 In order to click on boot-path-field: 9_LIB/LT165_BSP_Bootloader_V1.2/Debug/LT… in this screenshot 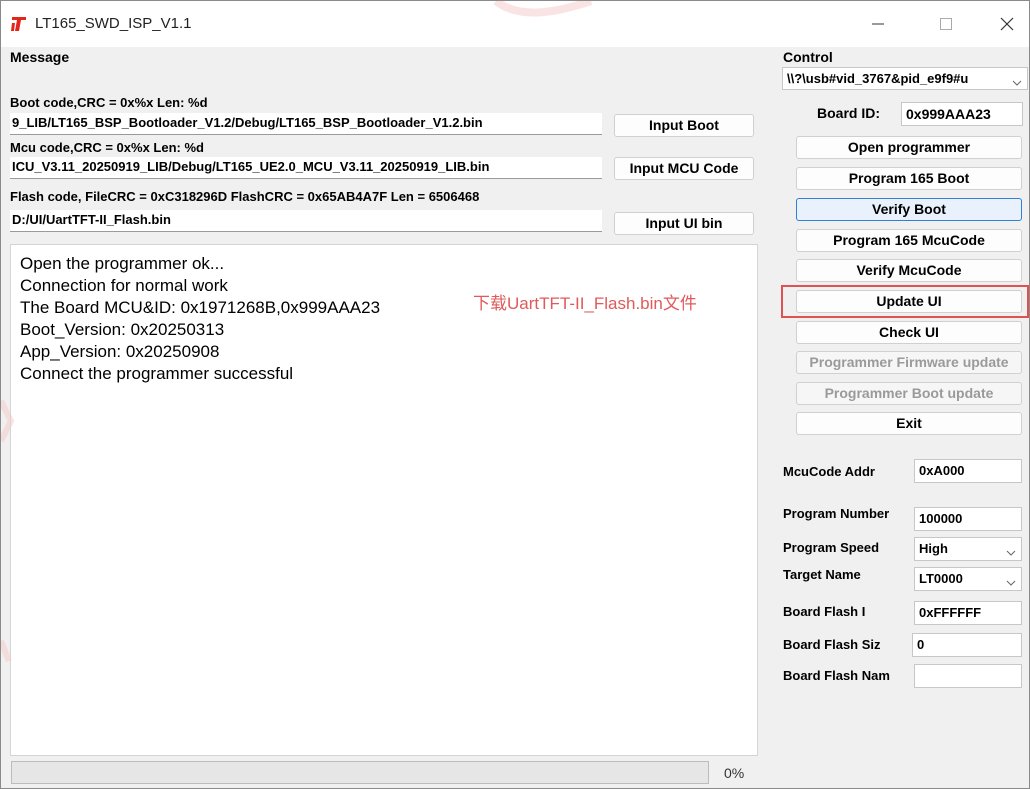, I will do `click(306, 124)`.